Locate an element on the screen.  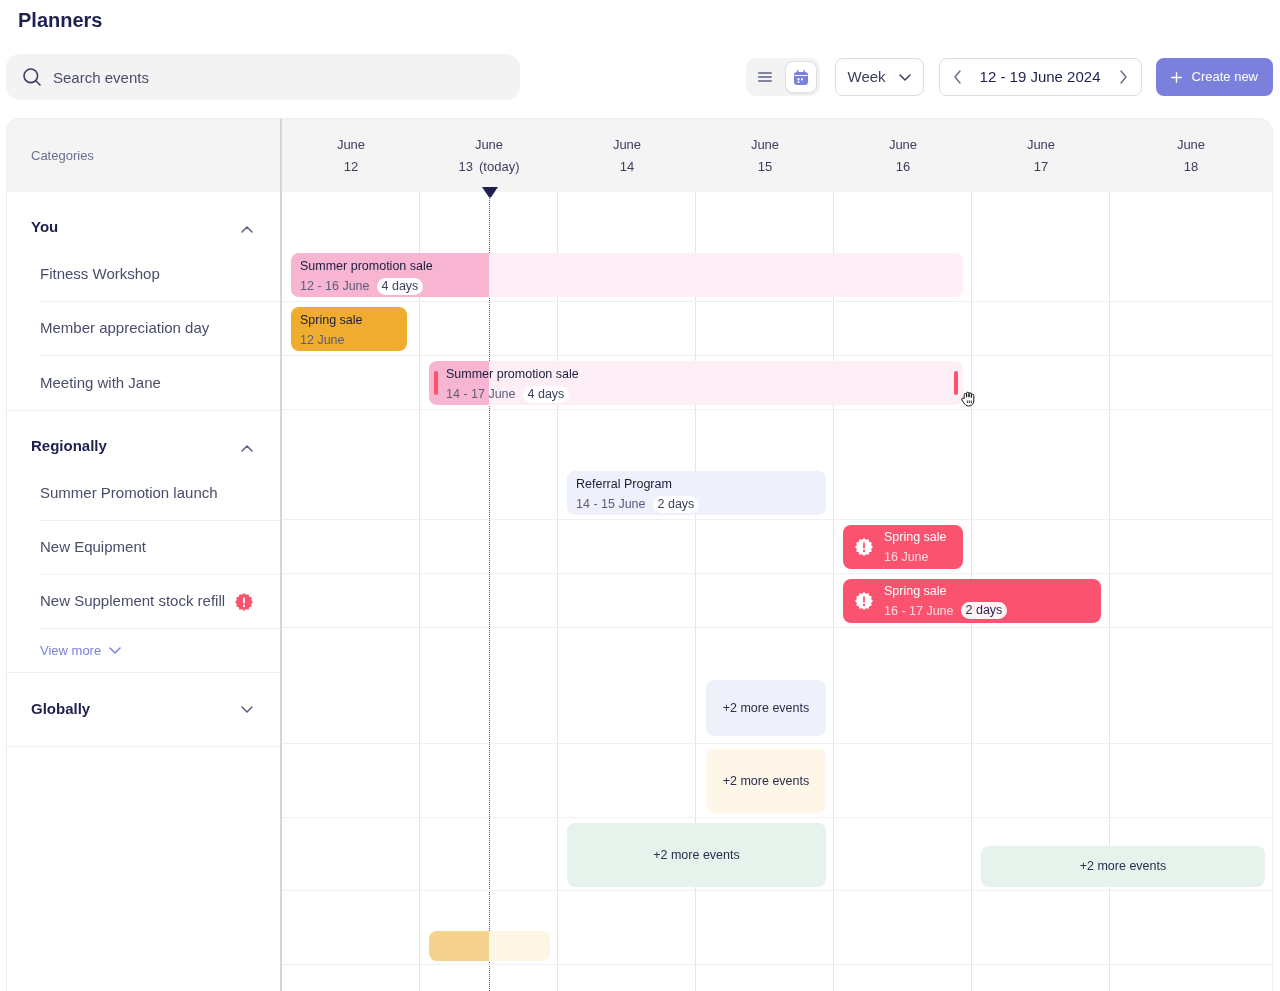
today-label: (today) is located at coordinates (499, 166).